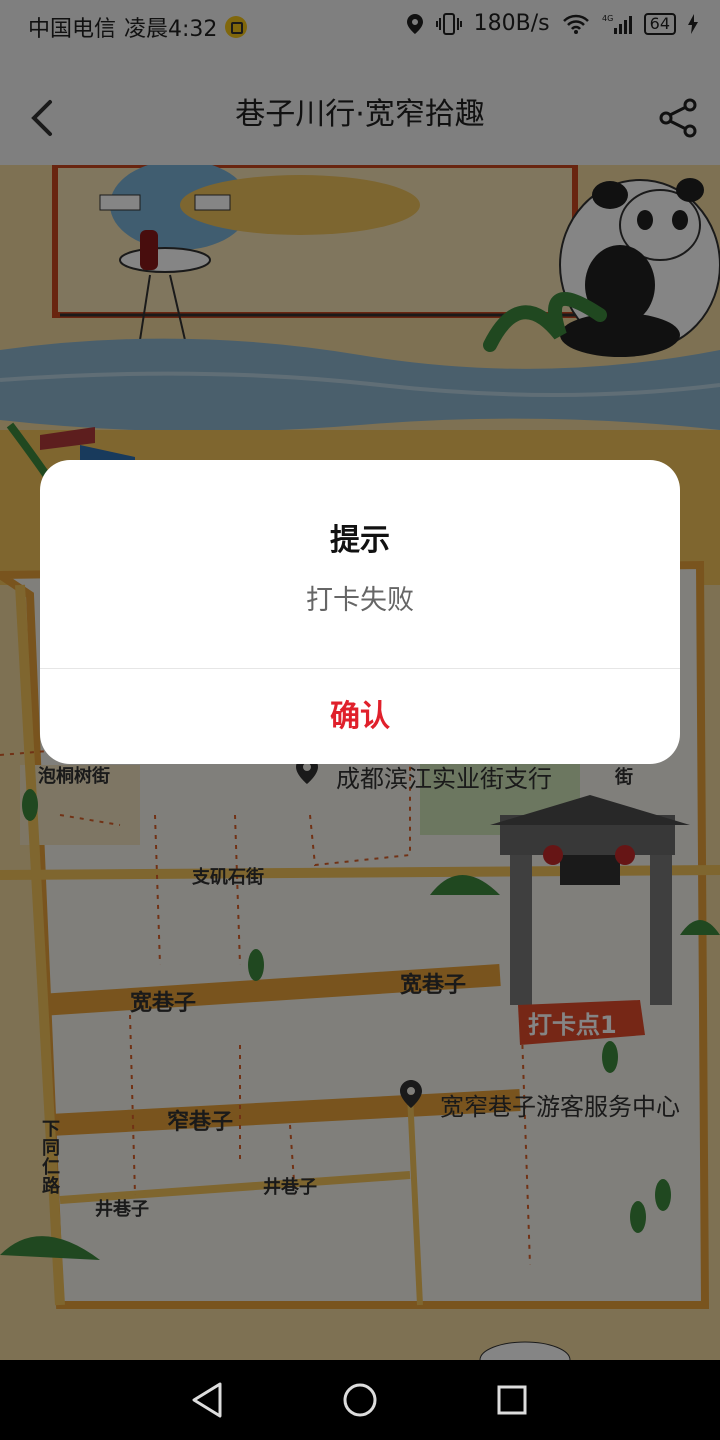 The height and width of the screenshot is (1440, 720). I want to click on system-navigation-bar, so click(360, 1400).